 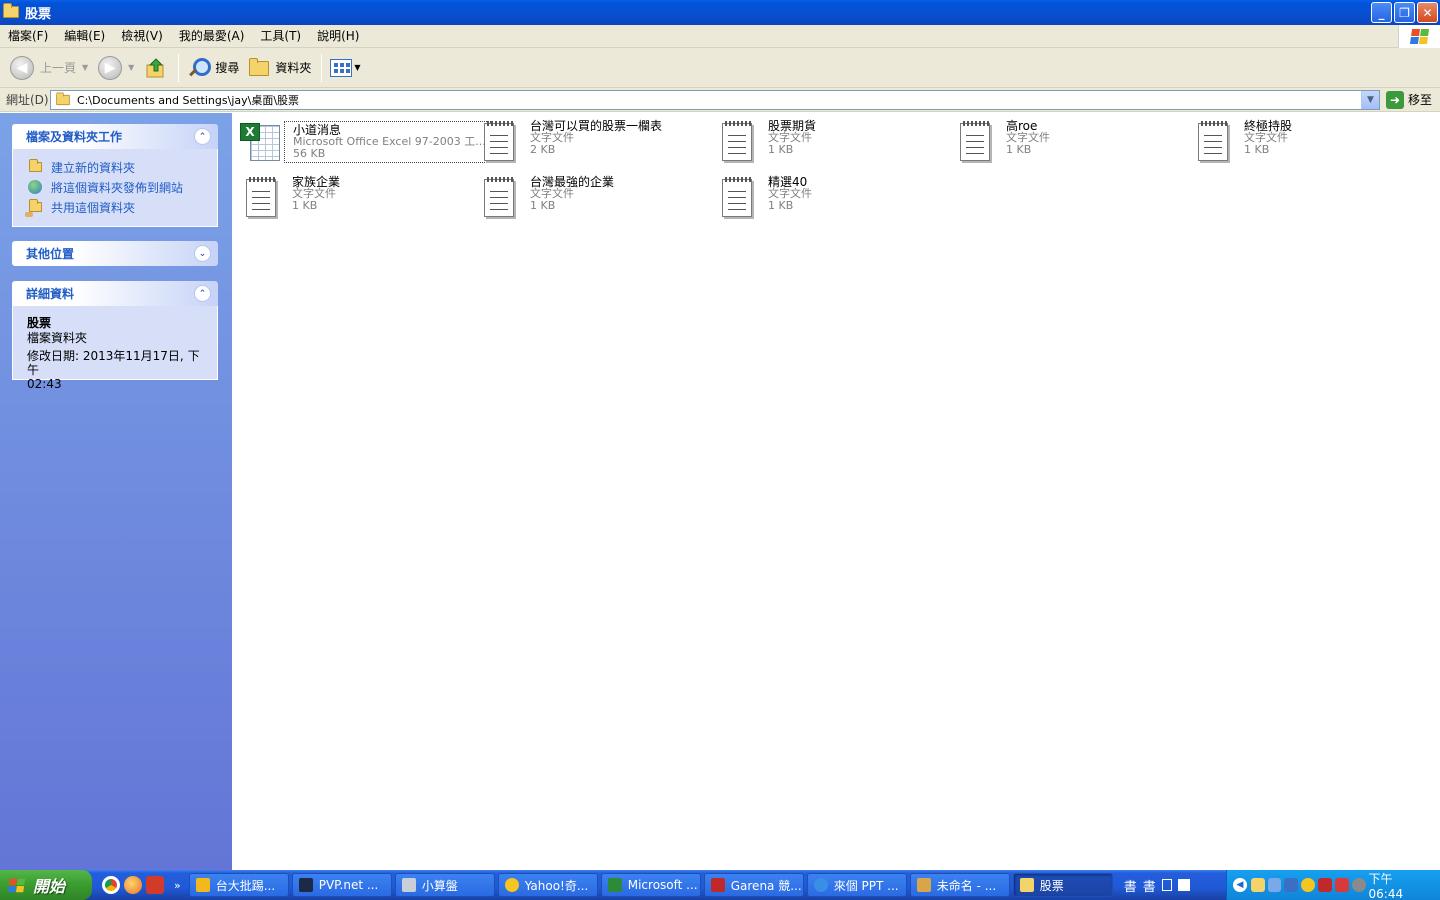 I want to click on folders-button: 資料夾, so click(x=280, y=68).